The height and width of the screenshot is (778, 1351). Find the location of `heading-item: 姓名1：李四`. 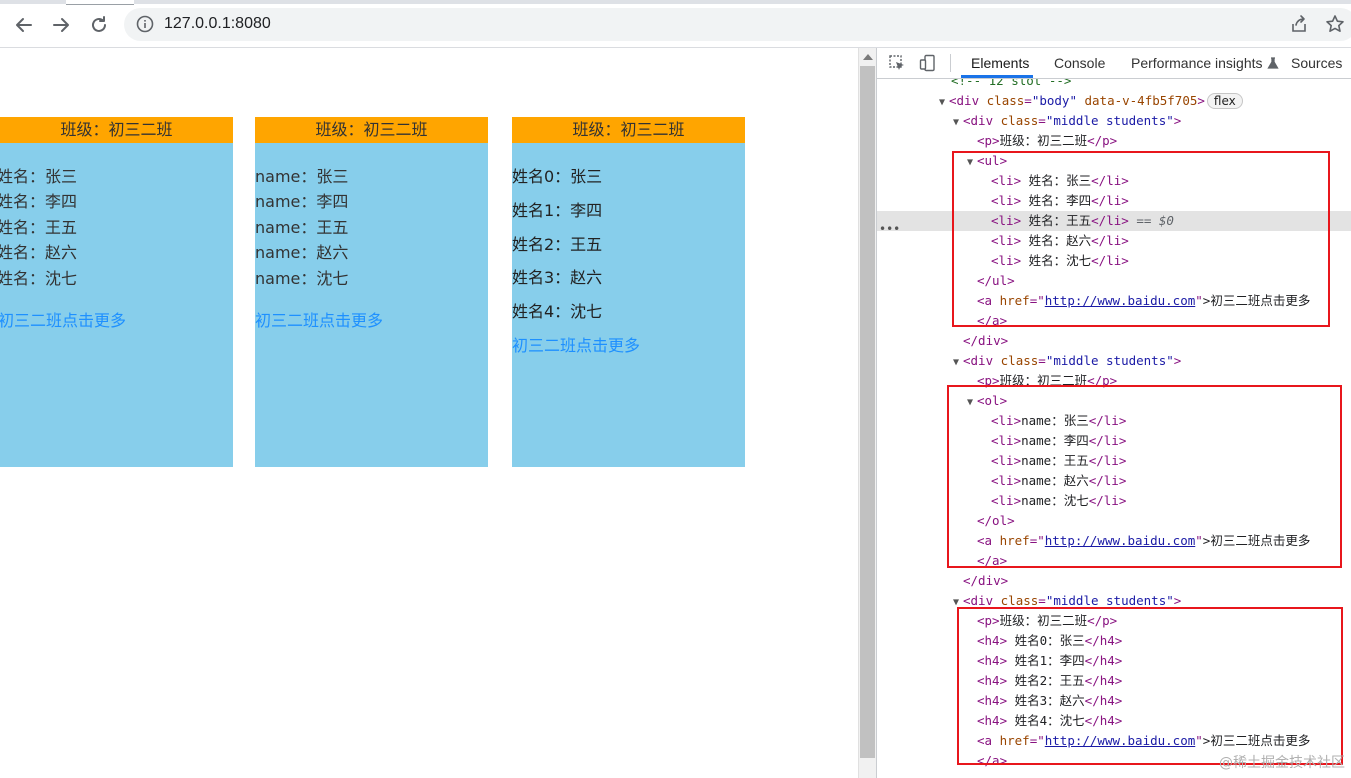

heading-item: 姓名1：李四 is located at coordinates (557, 210).